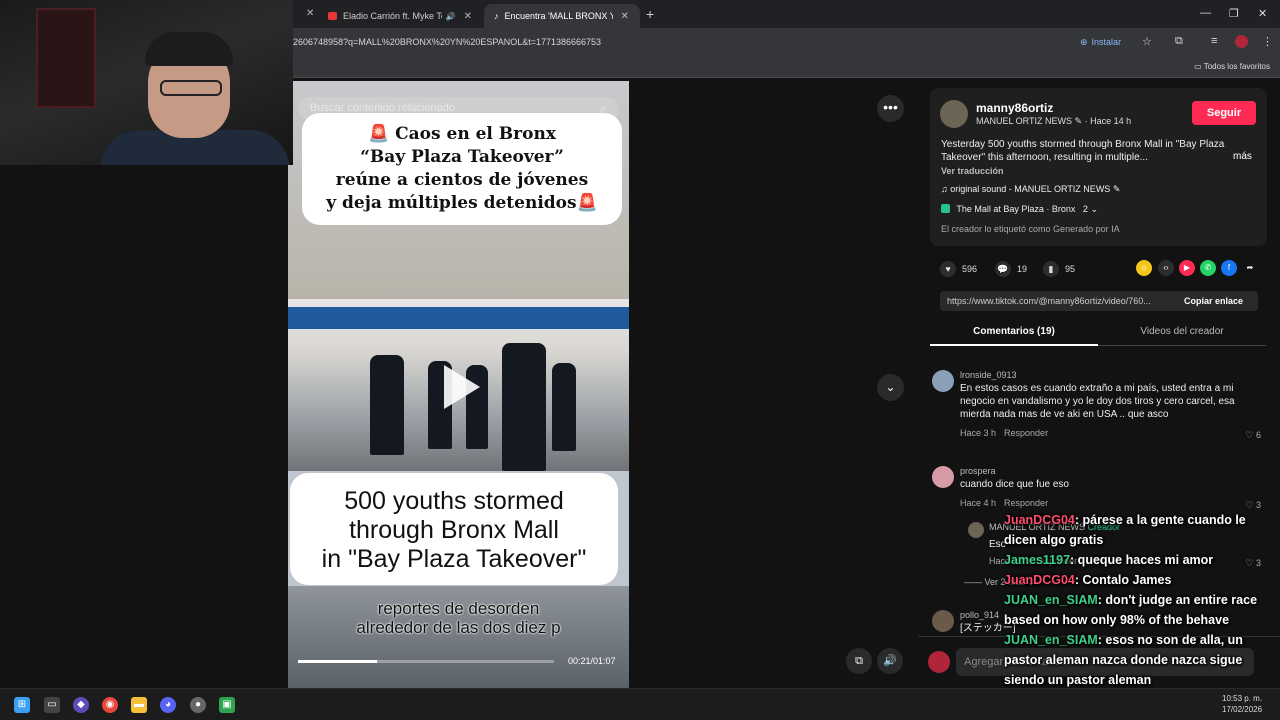 Image resolution: width=1280 pixels, height=720 pixels. Describe the element at coordinates (1242, 156) in the screenshot. I see `more-text-button: más` at that location.